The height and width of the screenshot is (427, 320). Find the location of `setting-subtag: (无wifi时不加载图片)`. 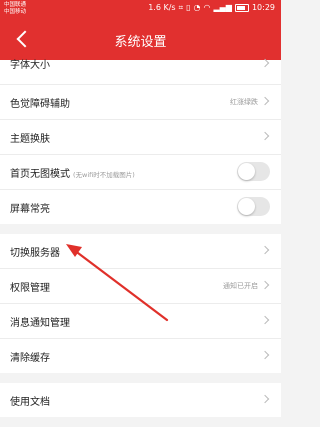

setting-subtag: (无wifi时不加载图片) is located at coordinates (104, 175).